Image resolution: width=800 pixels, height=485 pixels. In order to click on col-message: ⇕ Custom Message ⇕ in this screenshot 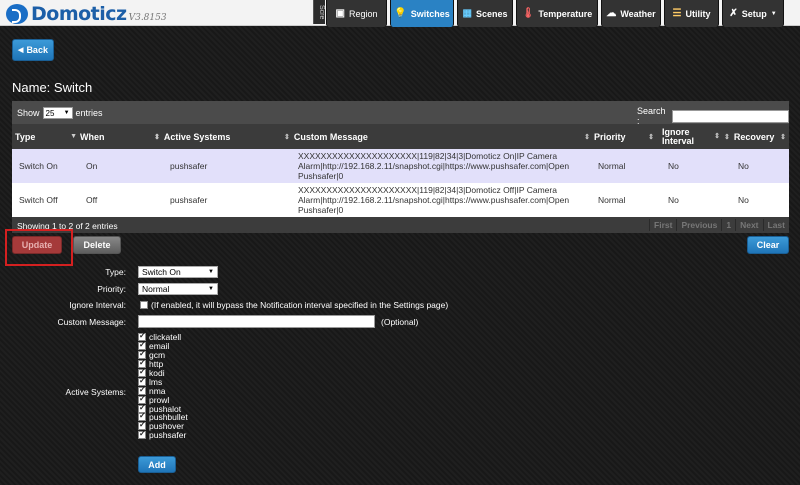, I will do `click(437, 136)`.